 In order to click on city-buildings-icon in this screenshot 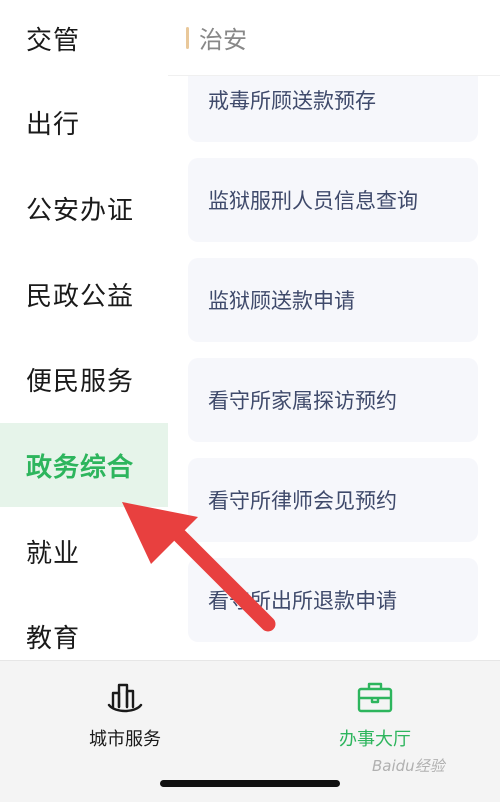, I will do `click(125, 698)`.